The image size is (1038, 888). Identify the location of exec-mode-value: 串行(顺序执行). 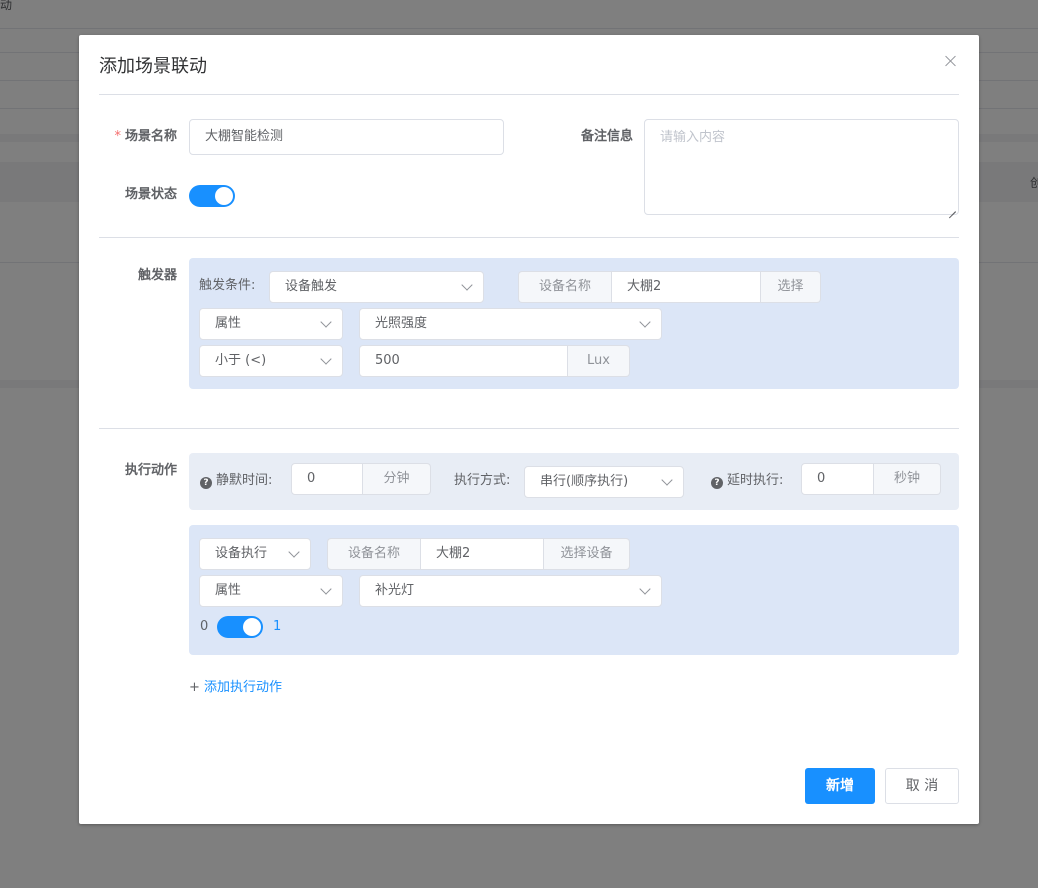
(584, 481).